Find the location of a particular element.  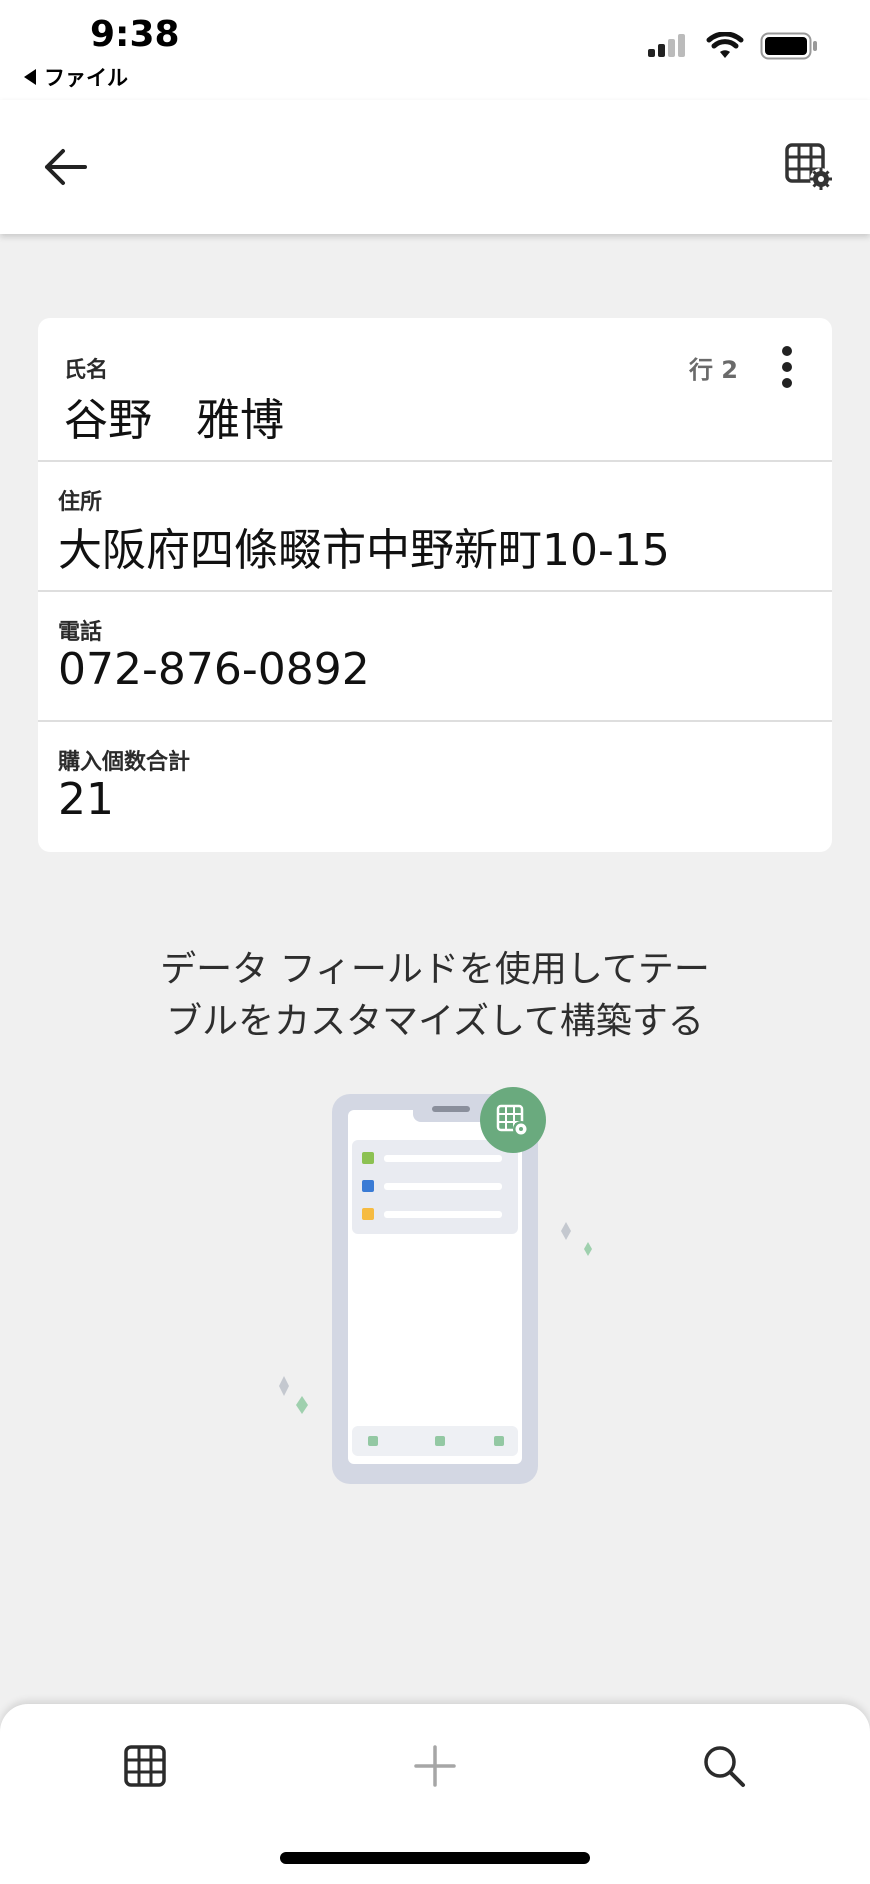

nav-search-button is located at coordinates (724, 1766).